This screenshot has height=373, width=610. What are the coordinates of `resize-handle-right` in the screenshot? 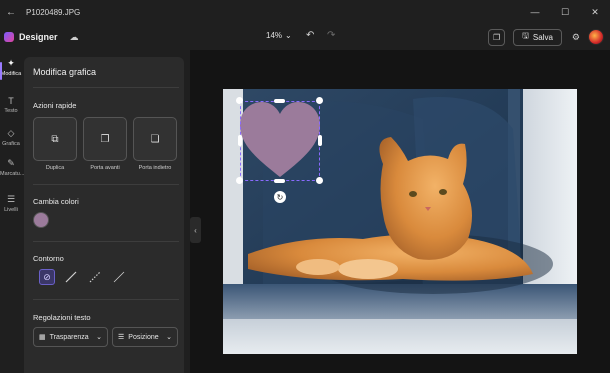 It's located at (320, 140).